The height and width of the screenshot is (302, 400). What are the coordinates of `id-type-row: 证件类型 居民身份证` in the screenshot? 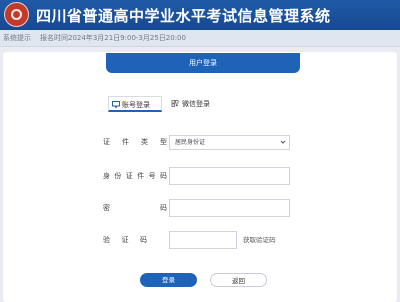 It's located at (200, 143).